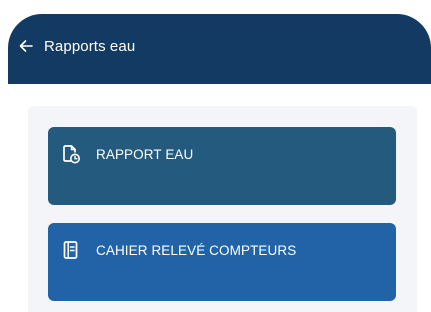  Describe the element at coordinates (71, 250) in the screenshot. I see `notebook-icon` at that location.